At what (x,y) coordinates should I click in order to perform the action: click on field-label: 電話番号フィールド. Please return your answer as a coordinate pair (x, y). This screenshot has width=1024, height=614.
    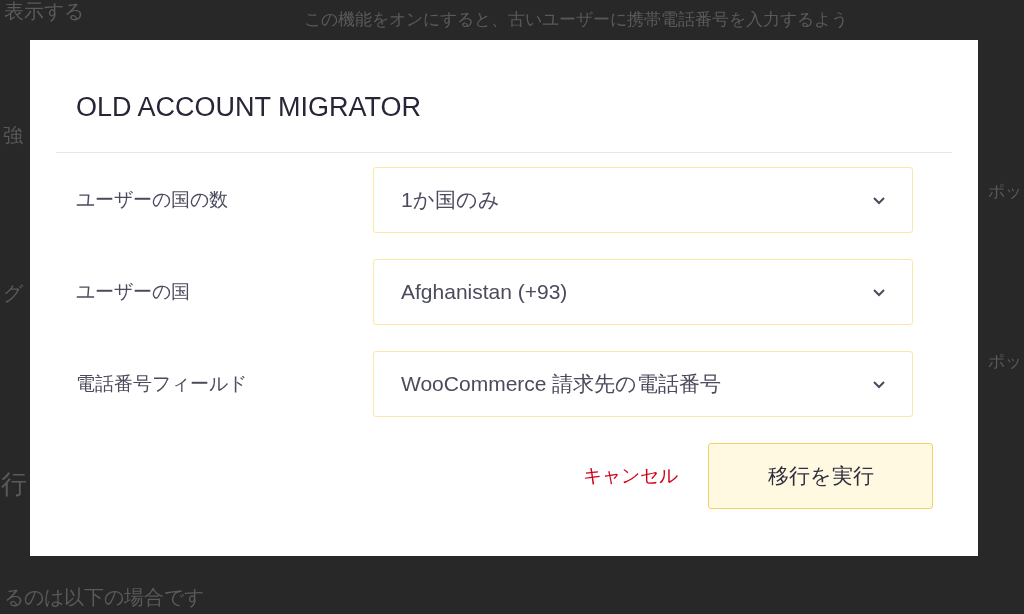
    Looking at the image, I should click on (161, 383).